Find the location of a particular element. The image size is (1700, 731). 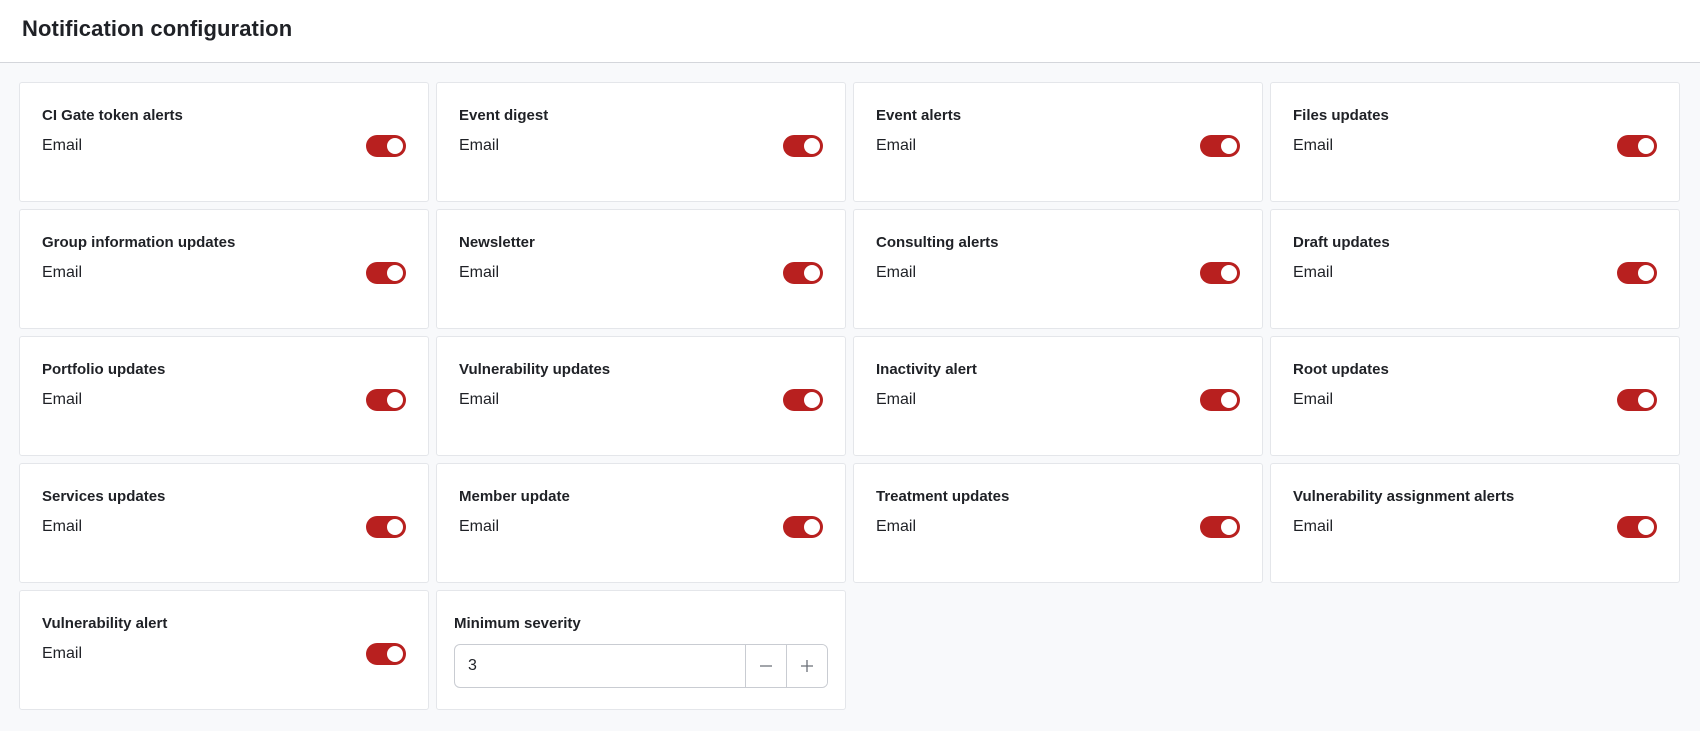

notification-title: Inactivity alert is located at coordinates (926, 369).